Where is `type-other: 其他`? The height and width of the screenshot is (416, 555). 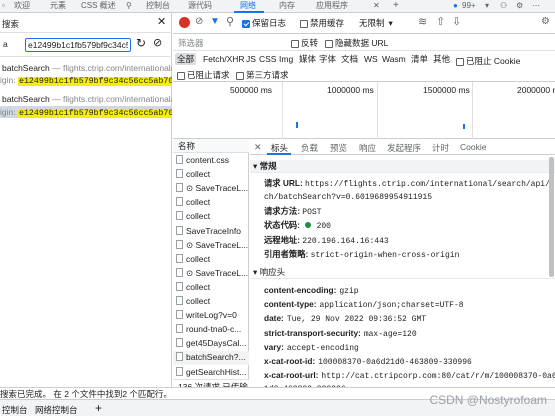 type-other: 其他 is located at coordinates (441, 59).